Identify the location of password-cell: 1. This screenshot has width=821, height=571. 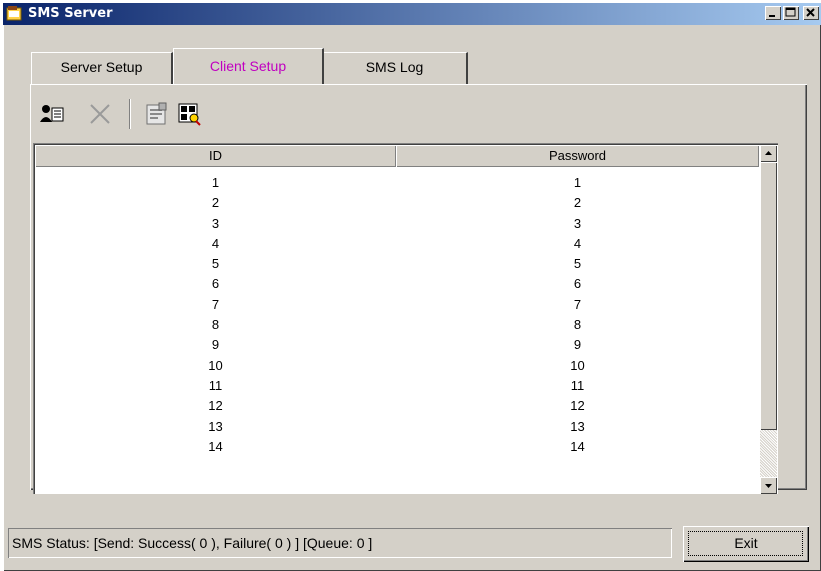
(577, 182).